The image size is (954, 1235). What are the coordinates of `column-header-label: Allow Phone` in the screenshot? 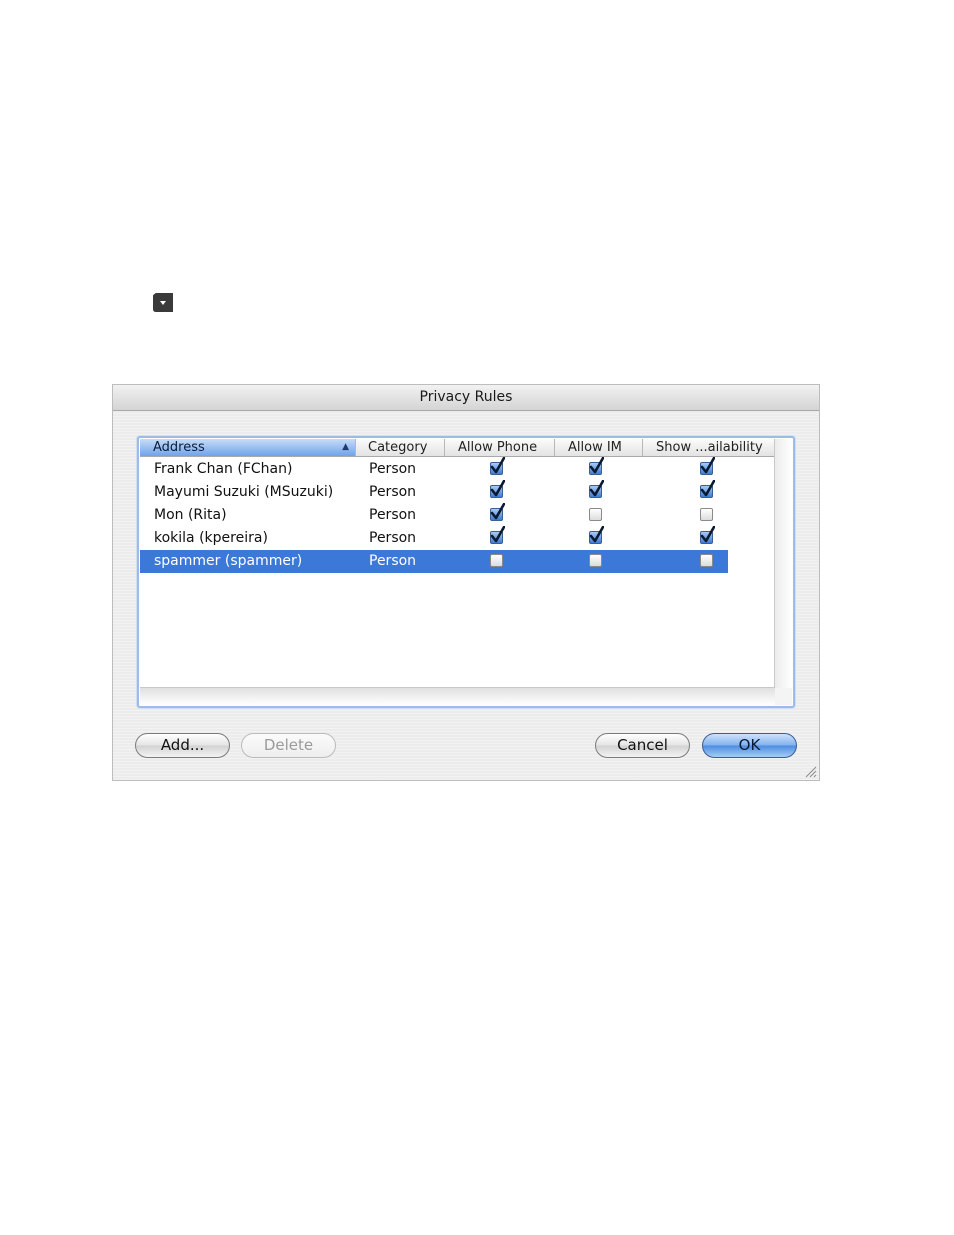 It's located at (498, 447).